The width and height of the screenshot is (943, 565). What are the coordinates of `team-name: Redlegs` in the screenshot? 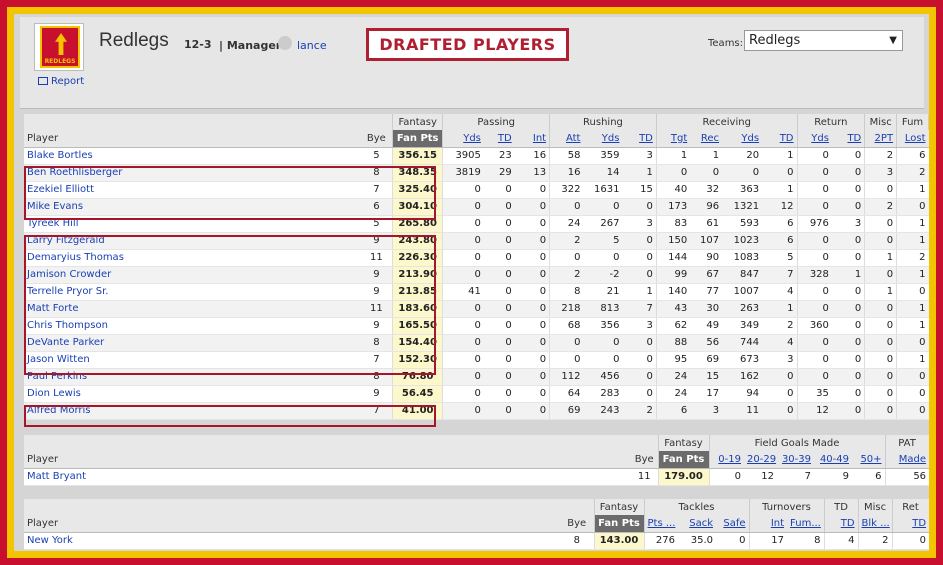 It's located at (134, 40).